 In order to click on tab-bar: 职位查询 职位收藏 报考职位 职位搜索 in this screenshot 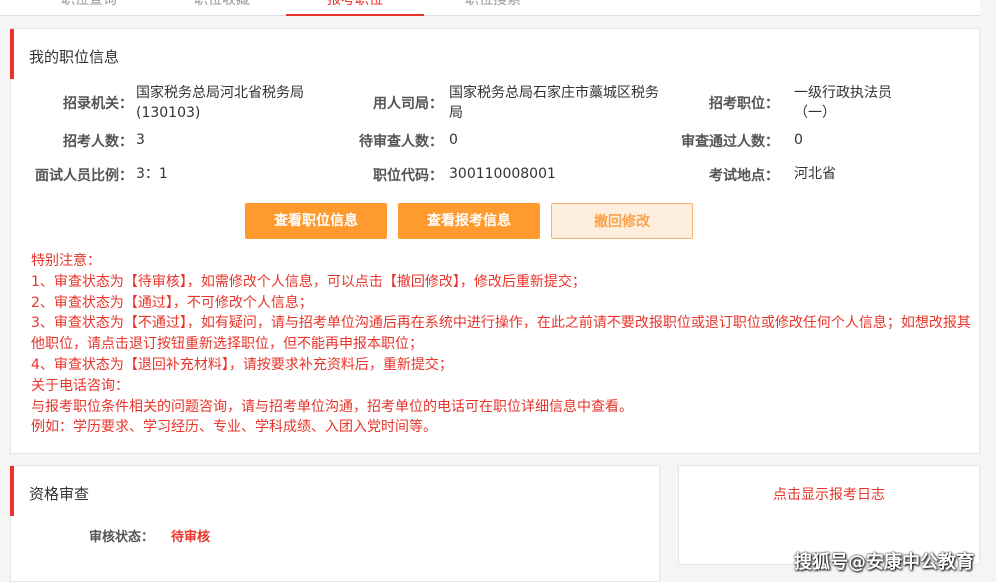, I will do `click(490, 8)`.